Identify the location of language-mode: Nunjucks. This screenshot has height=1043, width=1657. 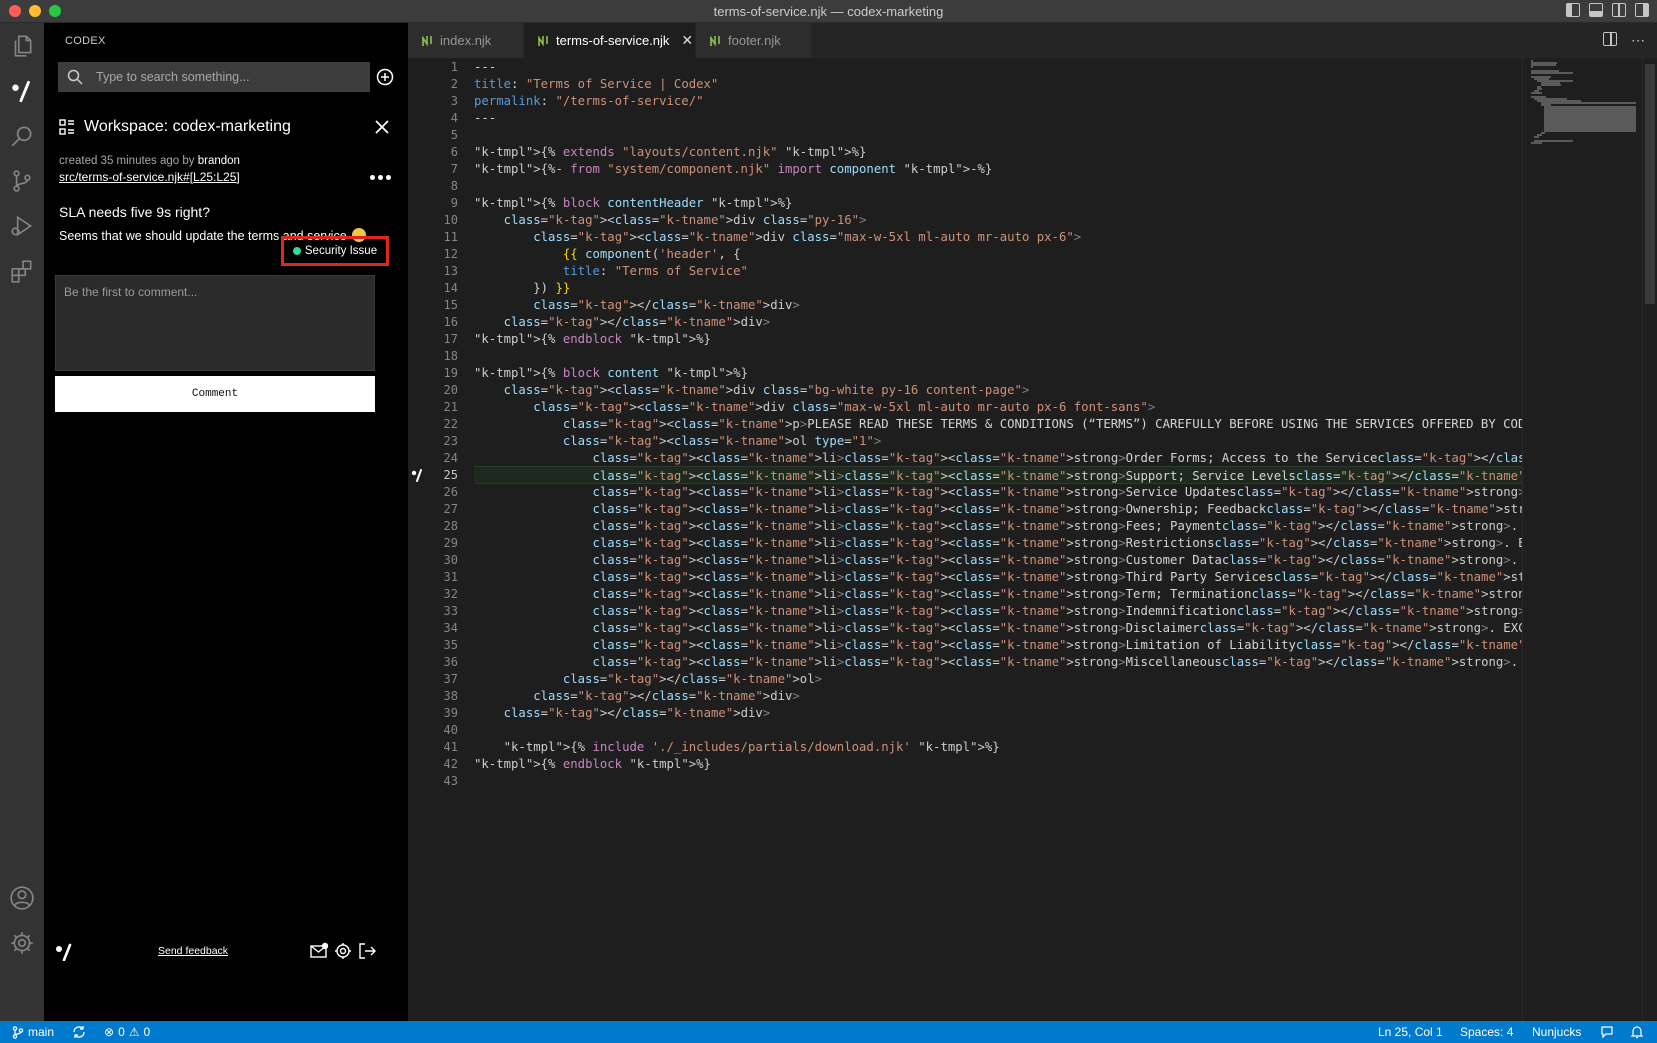
(1556, 1032).